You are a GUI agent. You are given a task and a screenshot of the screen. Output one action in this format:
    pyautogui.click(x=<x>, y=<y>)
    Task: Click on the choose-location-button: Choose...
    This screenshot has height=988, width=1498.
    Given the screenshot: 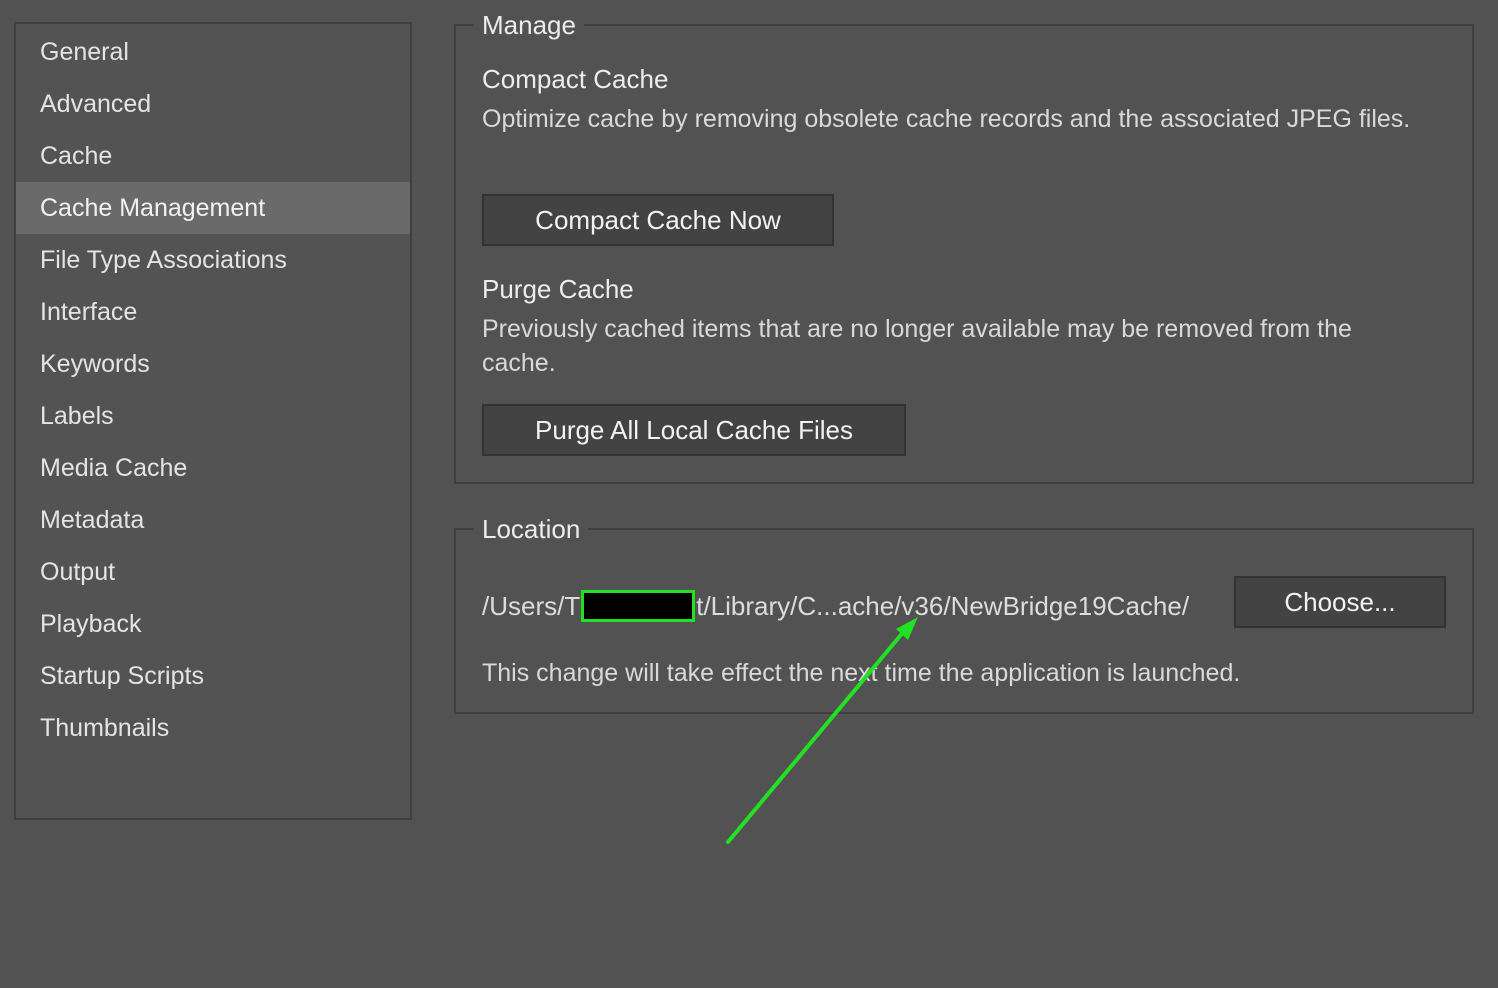 What is the action you would take?
    pyautogui.click(x=1340, y=602)
    